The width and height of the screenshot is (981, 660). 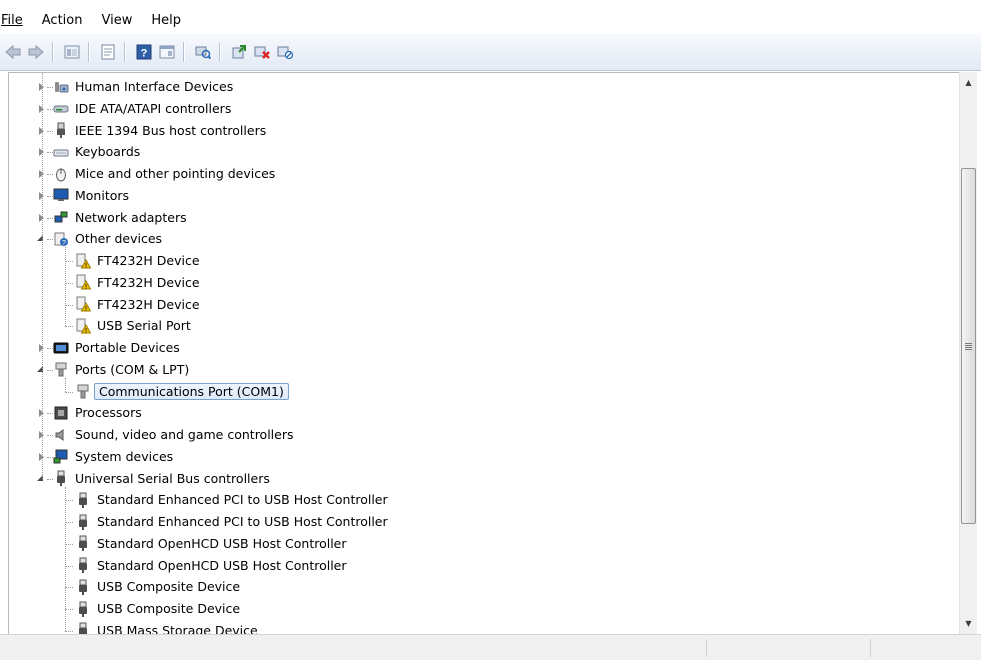 I want to click on up-button, so click(x=72, y=52).